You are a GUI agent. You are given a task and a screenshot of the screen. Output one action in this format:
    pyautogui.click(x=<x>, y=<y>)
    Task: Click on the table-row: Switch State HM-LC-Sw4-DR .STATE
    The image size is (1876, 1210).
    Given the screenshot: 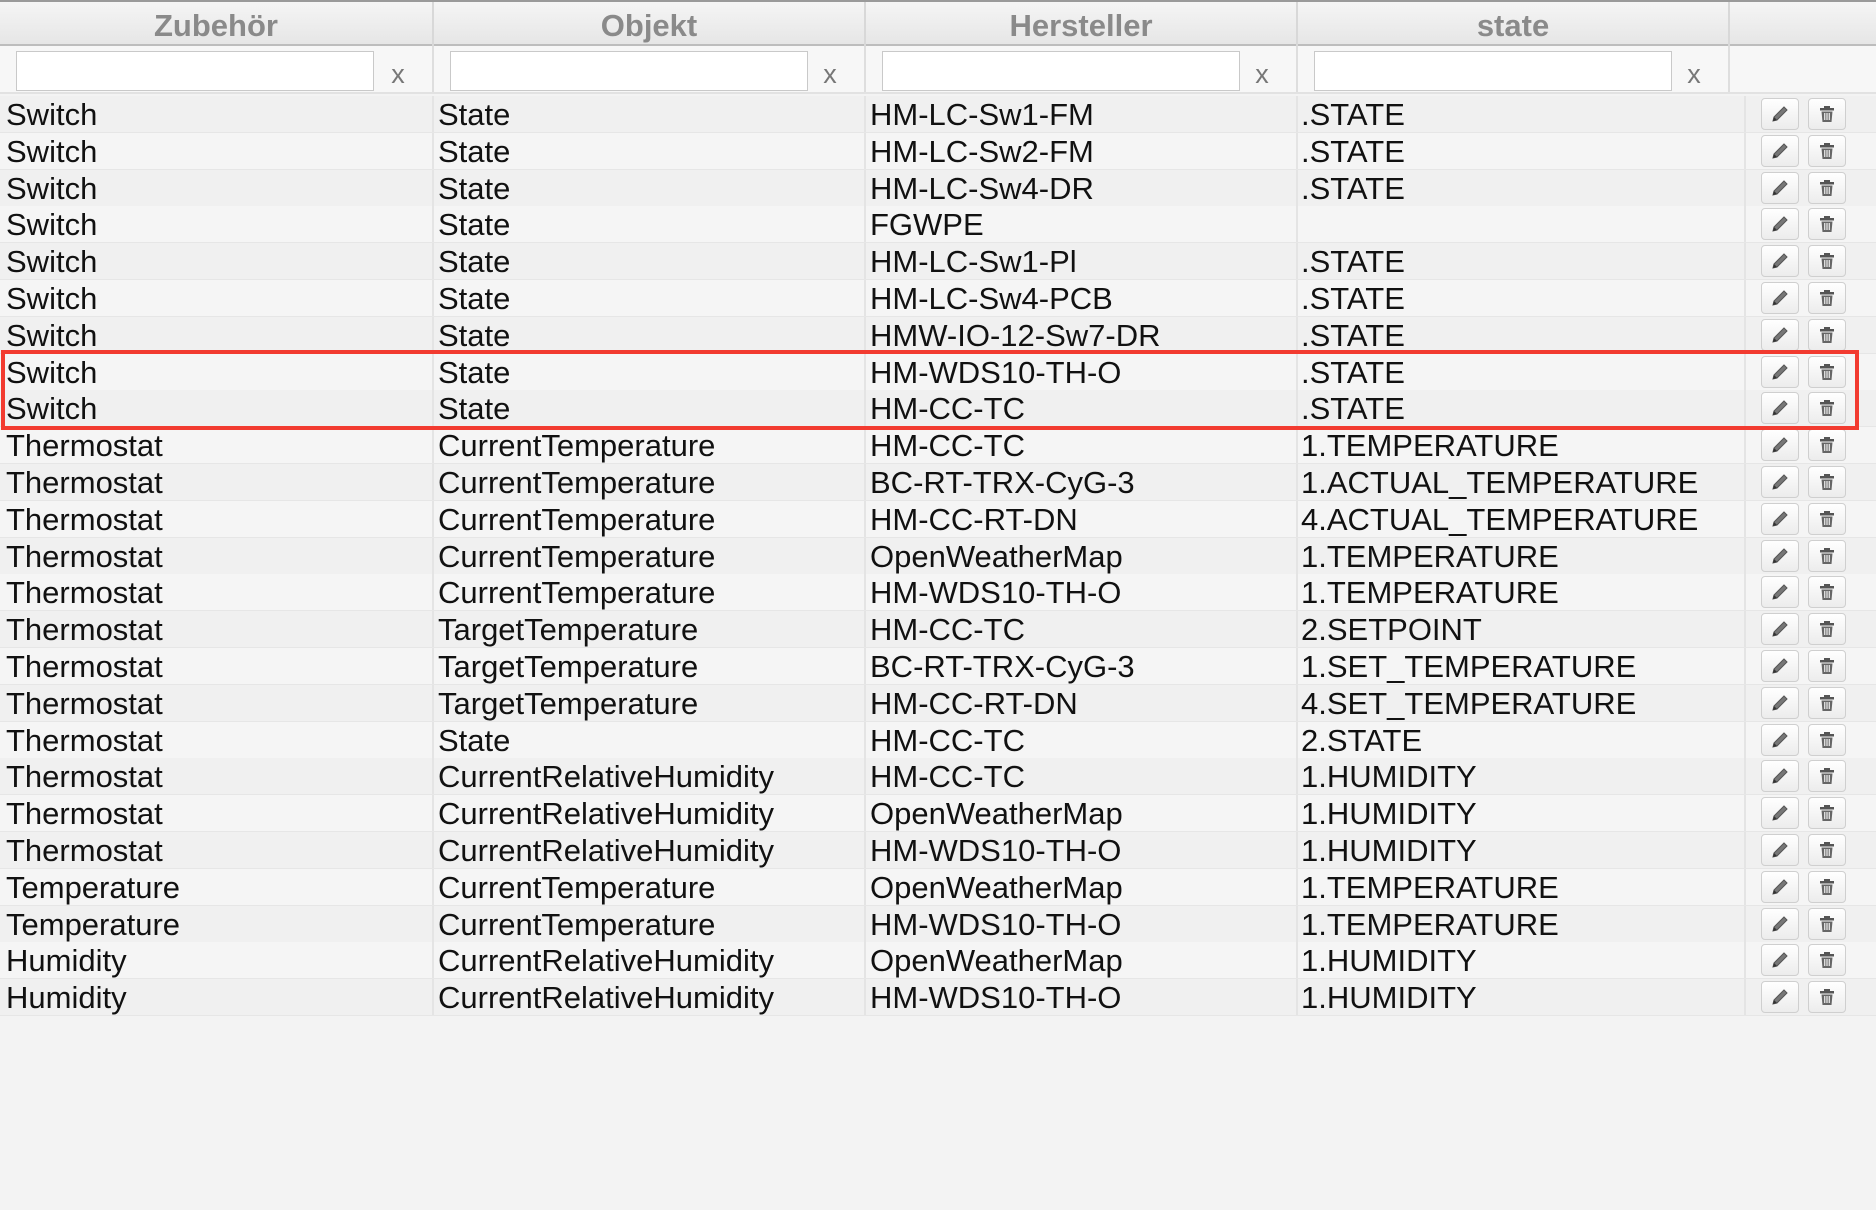 What is the action you would take?
    pyautogui.click(x=938, y=188)
    